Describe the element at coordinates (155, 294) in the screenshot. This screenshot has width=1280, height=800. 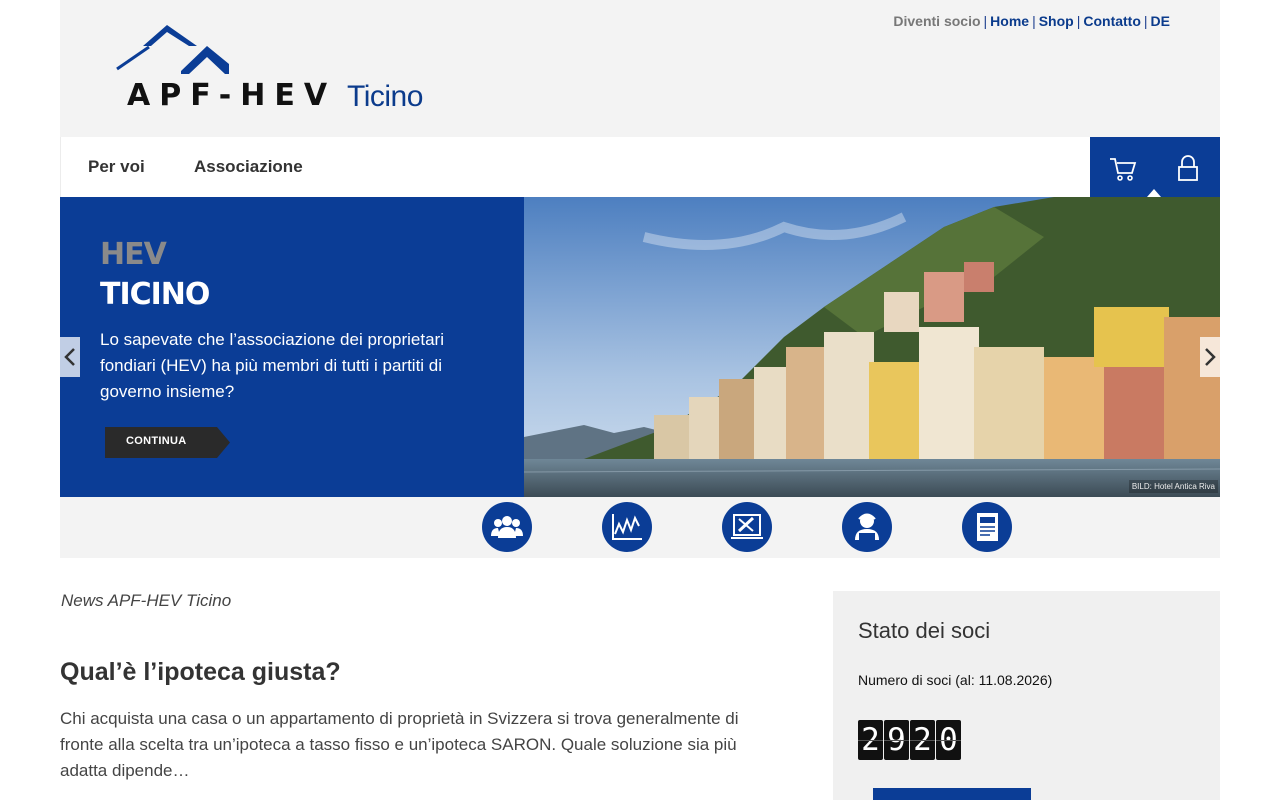
I see `hero-title: TICINO` at that location.